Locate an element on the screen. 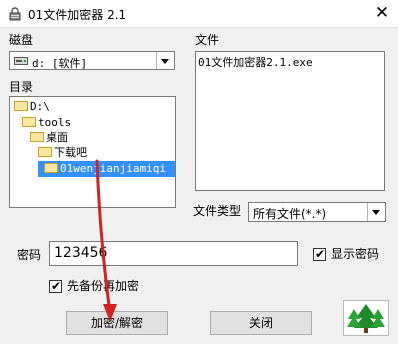 This screenshot has width=398, height=344. password-value: 123456 is located at coordinates (81, 253).